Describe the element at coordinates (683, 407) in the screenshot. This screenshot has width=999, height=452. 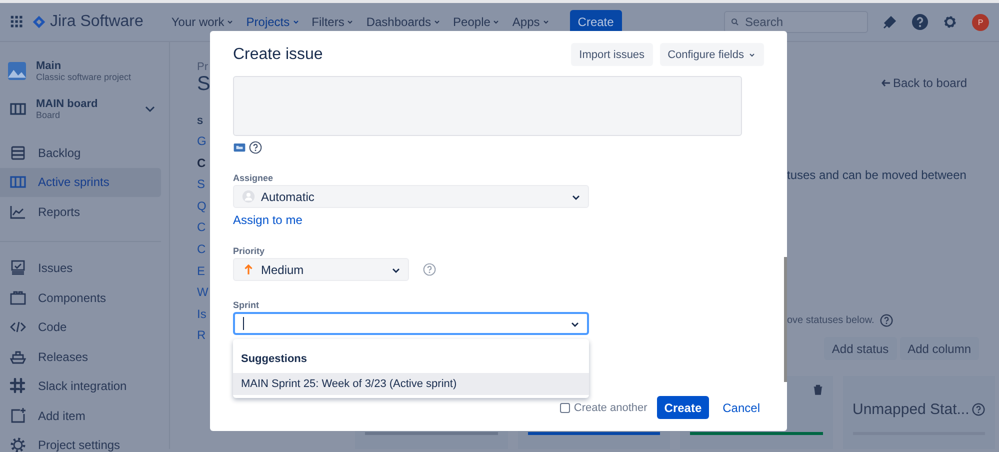
I see `create-button: Create` at that location.